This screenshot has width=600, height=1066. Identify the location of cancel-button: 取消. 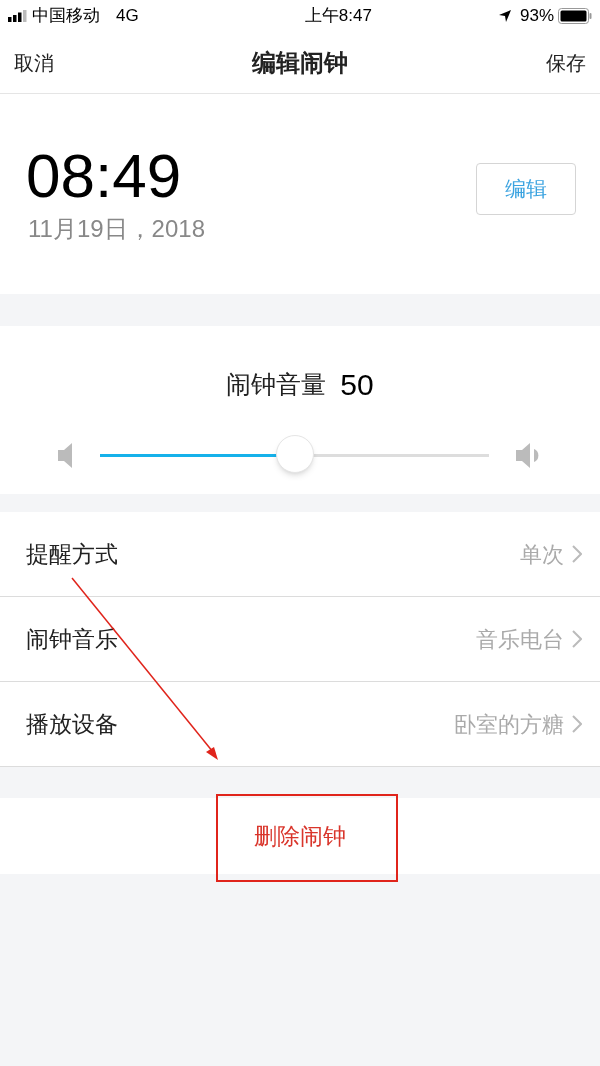
(34, 62).